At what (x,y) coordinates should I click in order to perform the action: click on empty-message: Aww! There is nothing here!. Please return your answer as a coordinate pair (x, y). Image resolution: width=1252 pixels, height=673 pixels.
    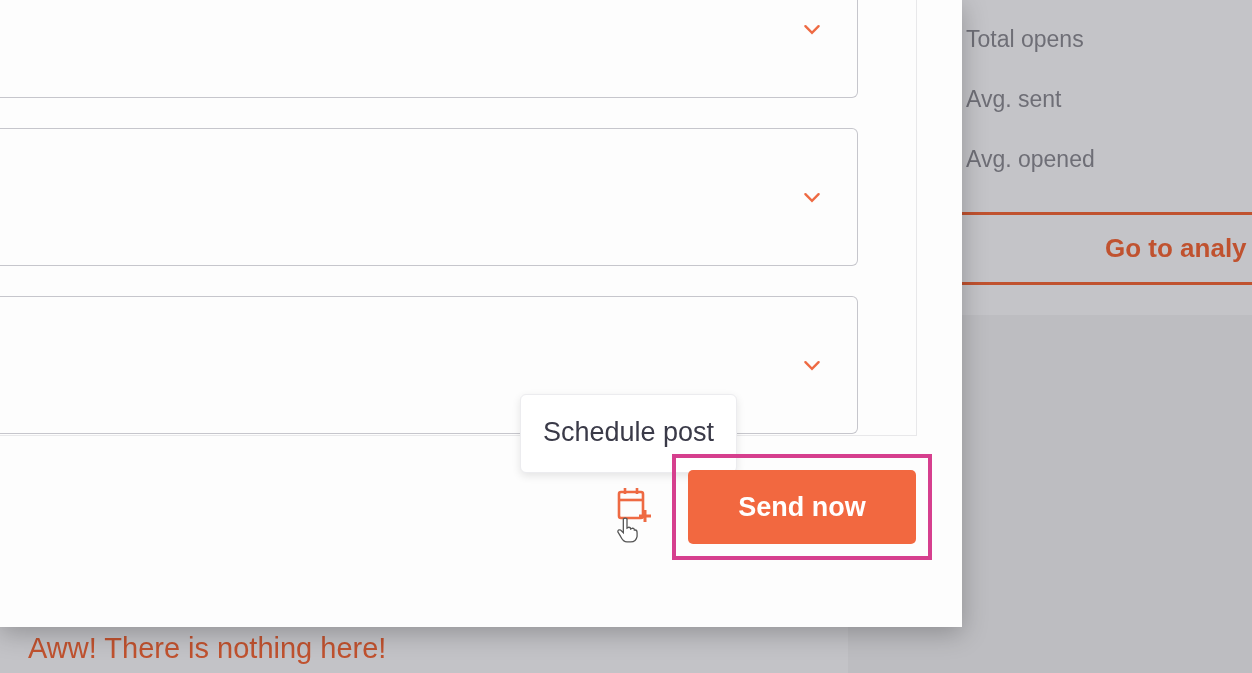
    Looking at the image, I should click on (207, 649).